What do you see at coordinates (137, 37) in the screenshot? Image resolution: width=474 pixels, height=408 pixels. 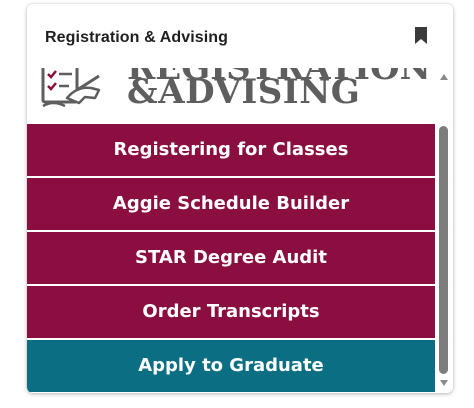 I see `card-title: Registration & Advising` at bounding box center [137, 37].